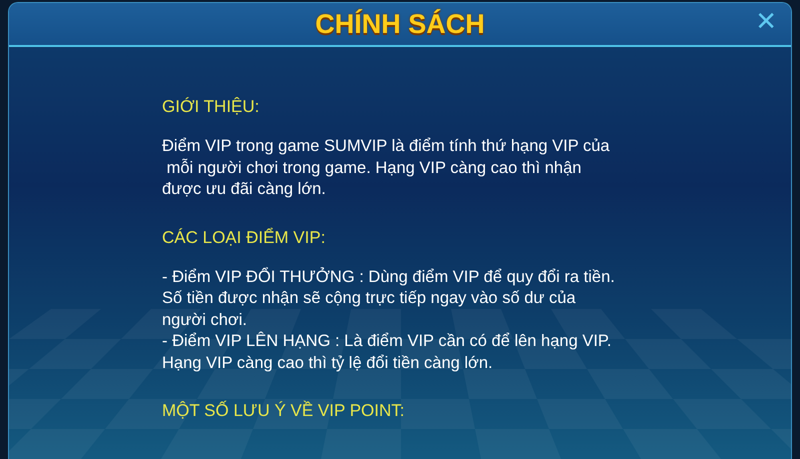  I want to click on paragraph: - Điểm VIP ĐỔI THƯỞNG : Dùng điểm VIP để quy đổi ra tiền. Số tiền được nhận sẽ cộng trực tiếp ngay vào số dư của người chơi., so click(388, 298).